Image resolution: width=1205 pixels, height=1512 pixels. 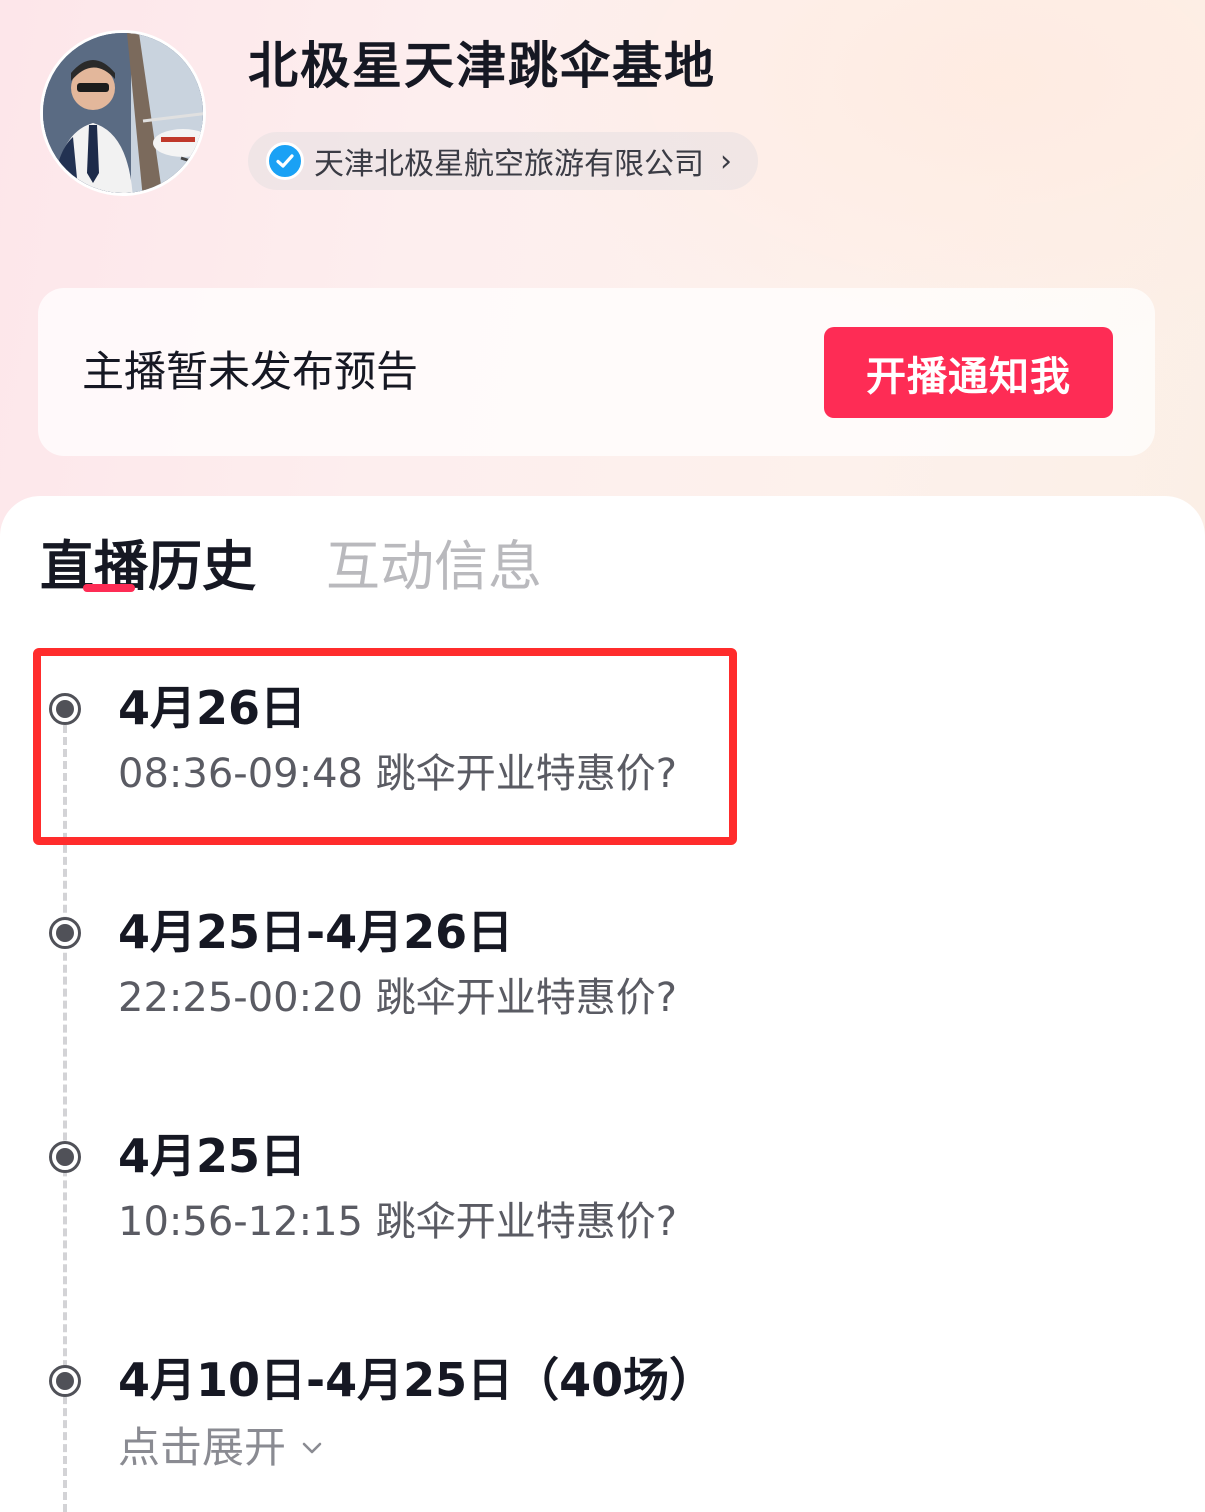 I want to click on history-date: 4月25日, so click(x=212, y=1156).